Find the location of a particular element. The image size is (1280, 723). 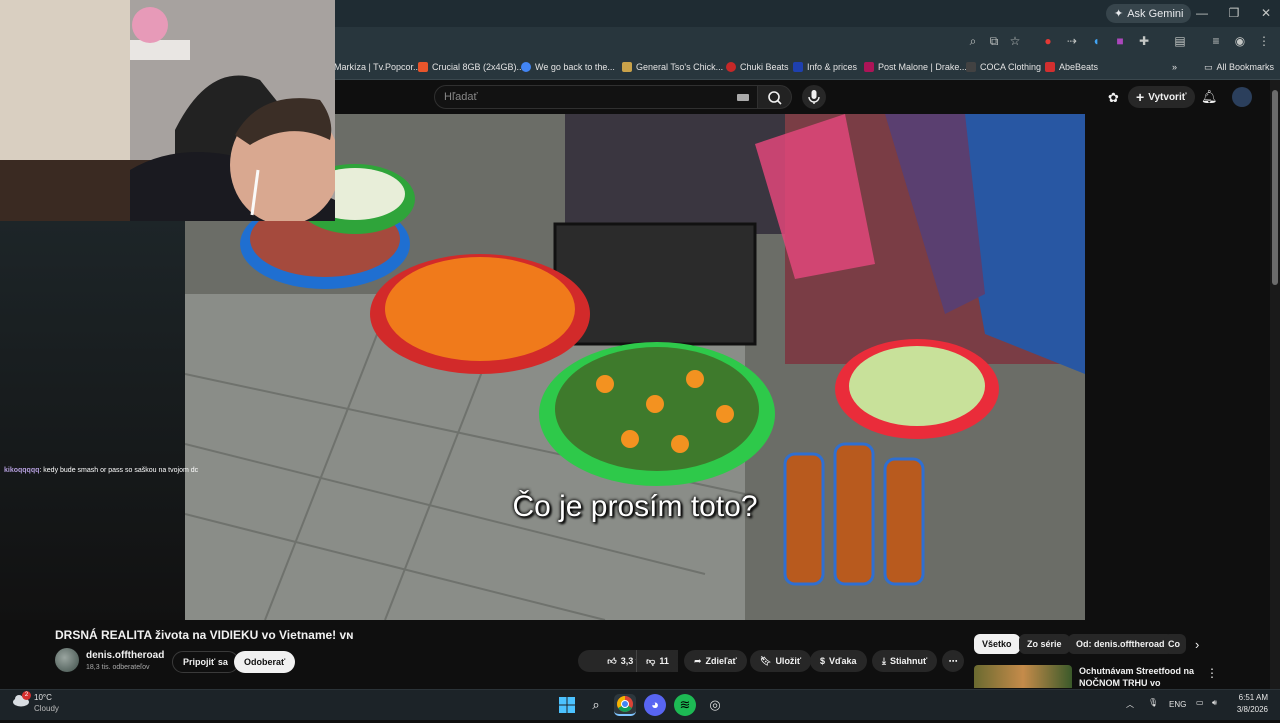

bookmark-item: Chuki Beats is located at coordinates (757, 67).